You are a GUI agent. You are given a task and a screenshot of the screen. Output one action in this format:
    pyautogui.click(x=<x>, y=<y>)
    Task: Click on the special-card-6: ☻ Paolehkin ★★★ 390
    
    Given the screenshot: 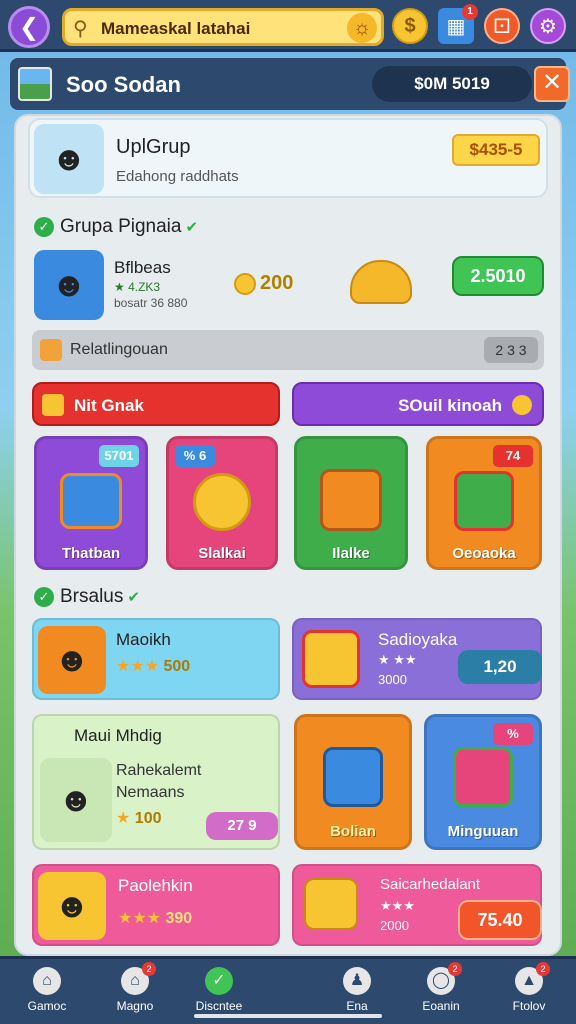 What is the action you would take?
    pyautogui.click(x=156, y=905)
    